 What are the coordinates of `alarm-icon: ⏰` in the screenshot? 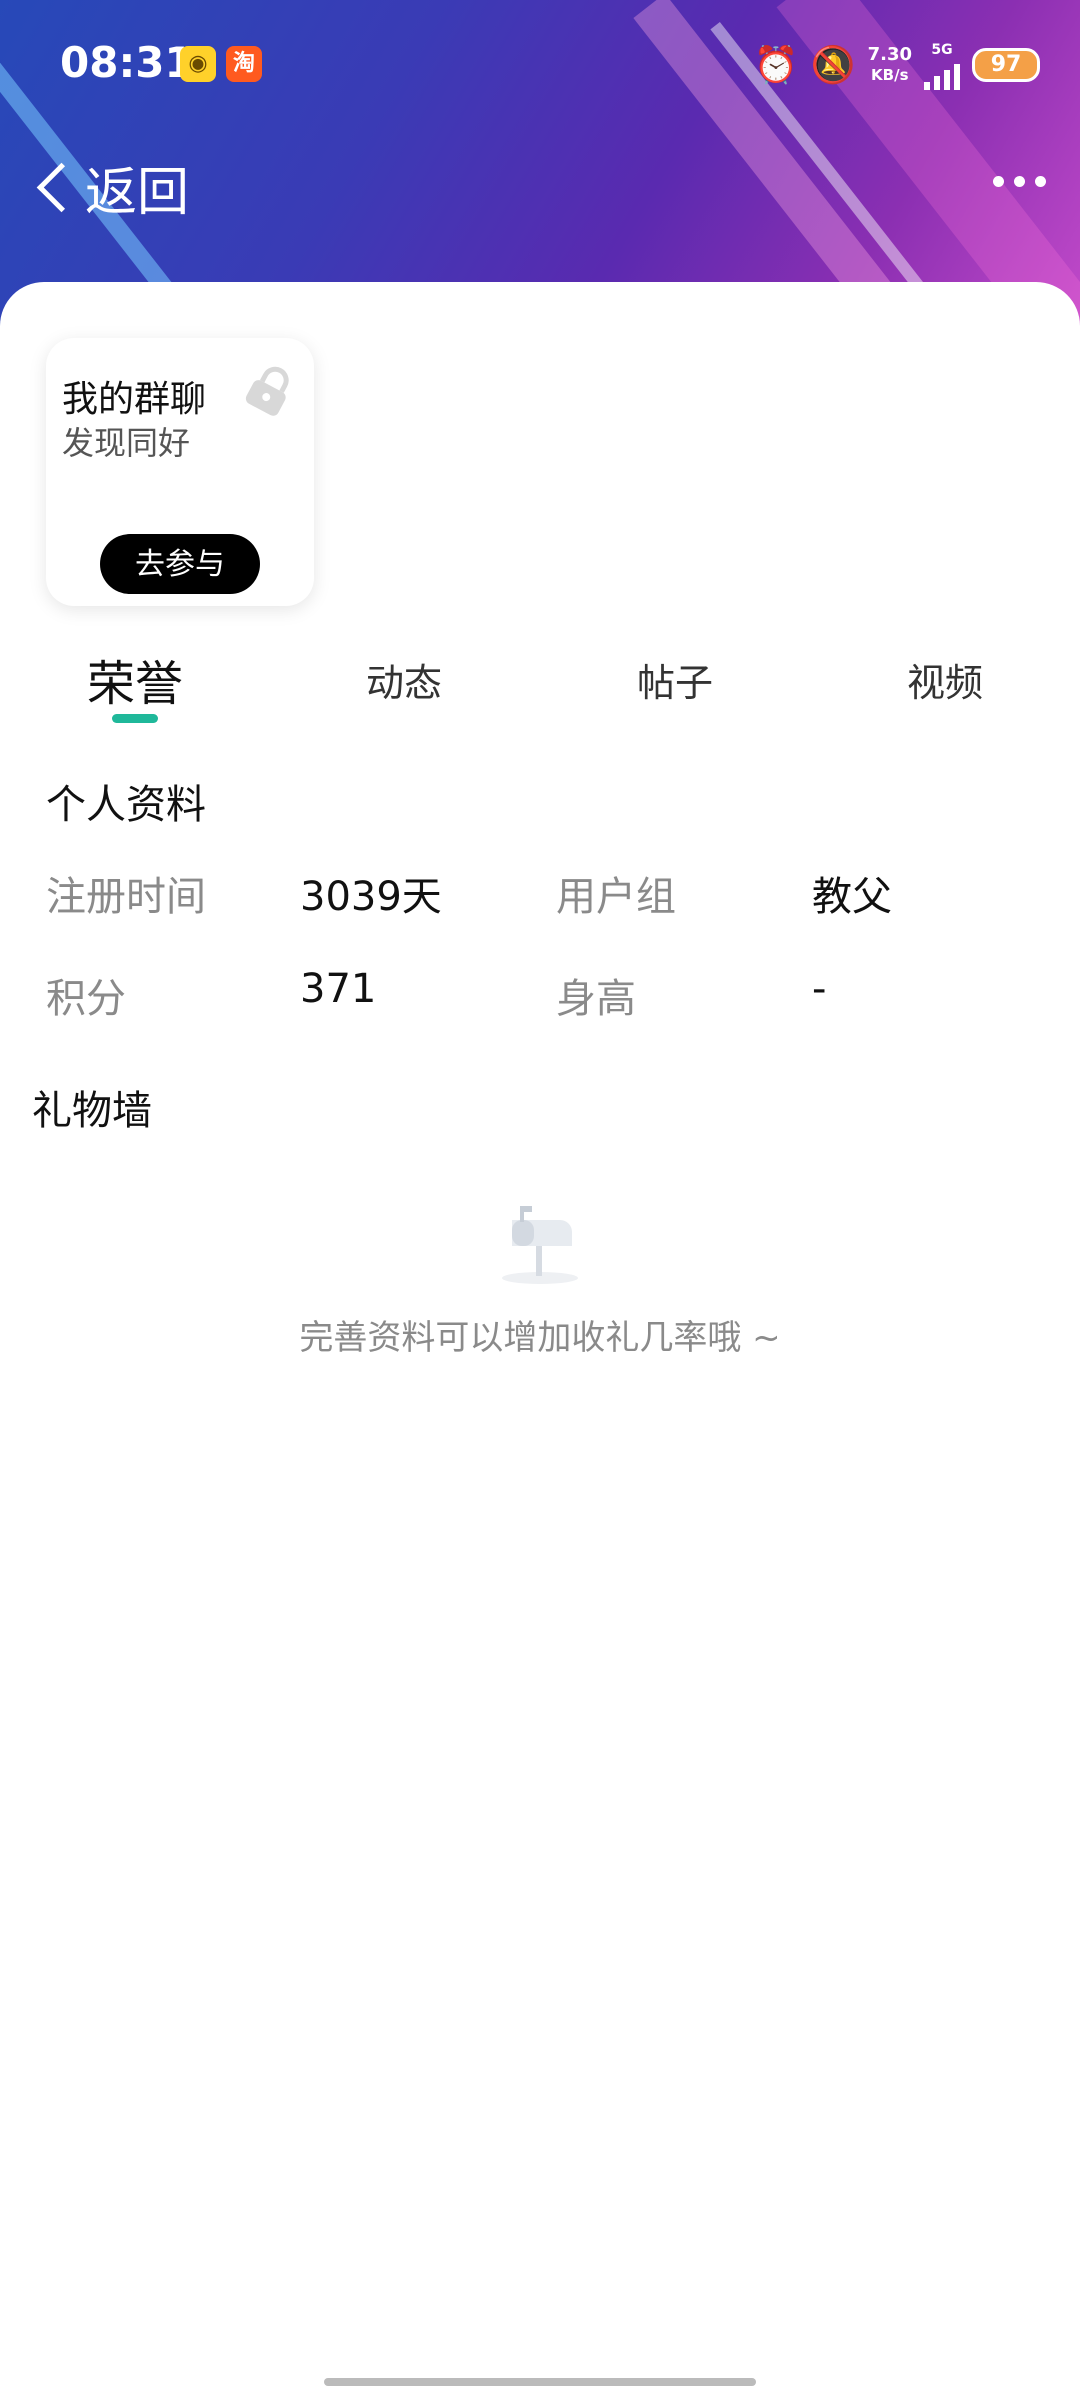 It's located at (776, 65).